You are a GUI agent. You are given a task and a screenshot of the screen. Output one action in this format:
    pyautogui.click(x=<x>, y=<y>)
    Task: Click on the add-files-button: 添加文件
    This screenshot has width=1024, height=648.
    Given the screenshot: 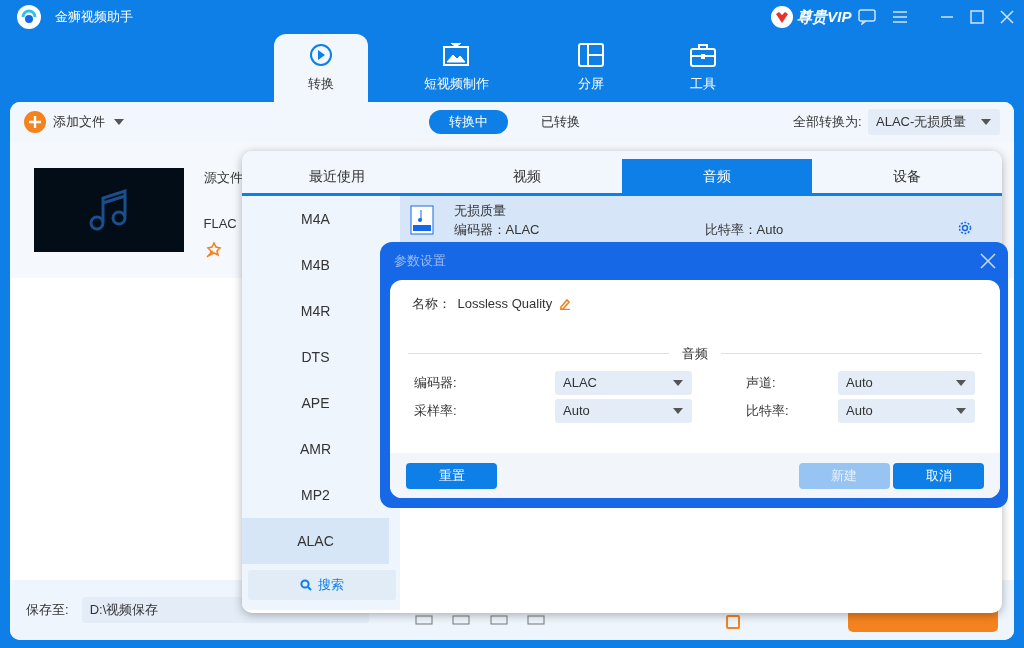 What is the action you would take?
    pyautogui.click(x=78, y=122)
    